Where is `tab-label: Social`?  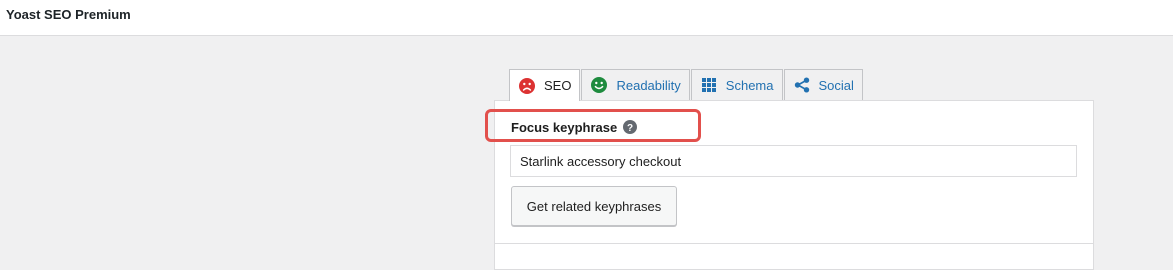
tab-label: Social is located at coordinates (836, 85).